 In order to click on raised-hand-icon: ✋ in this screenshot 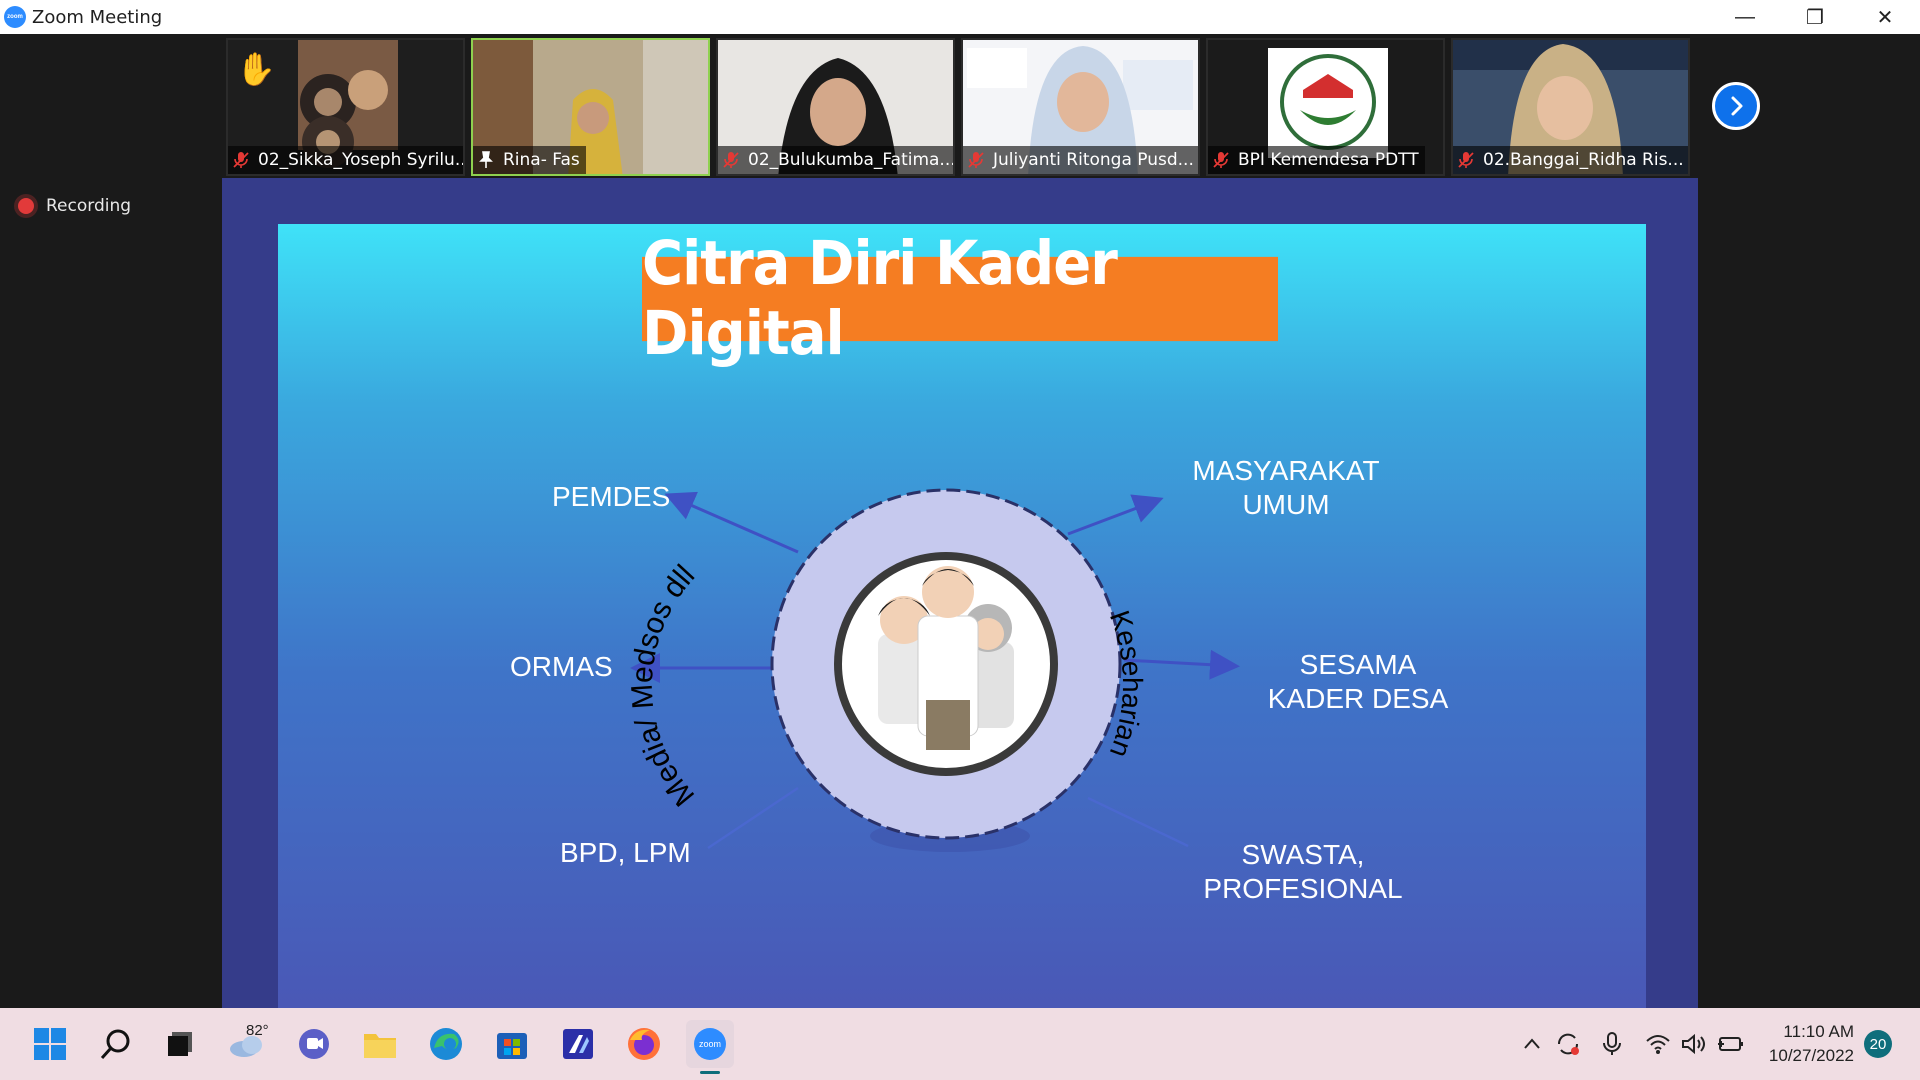, I will do `click(256, 69)`.